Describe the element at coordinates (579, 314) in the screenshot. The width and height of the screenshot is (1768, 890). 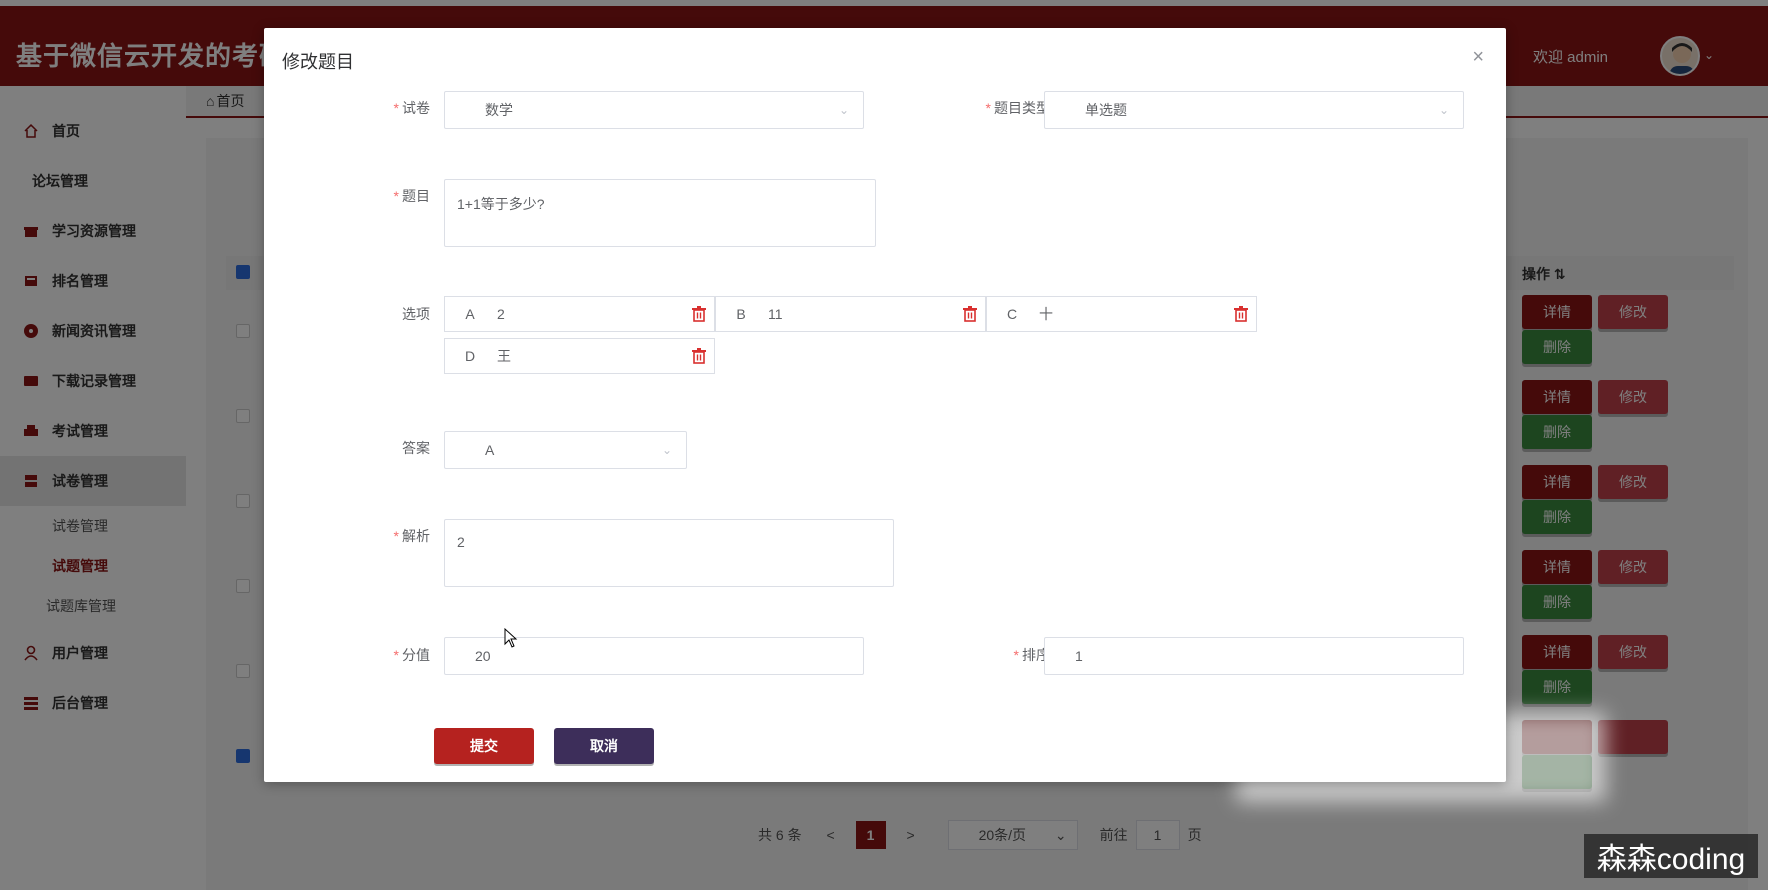
I see `option-a-field: A2` at that location.